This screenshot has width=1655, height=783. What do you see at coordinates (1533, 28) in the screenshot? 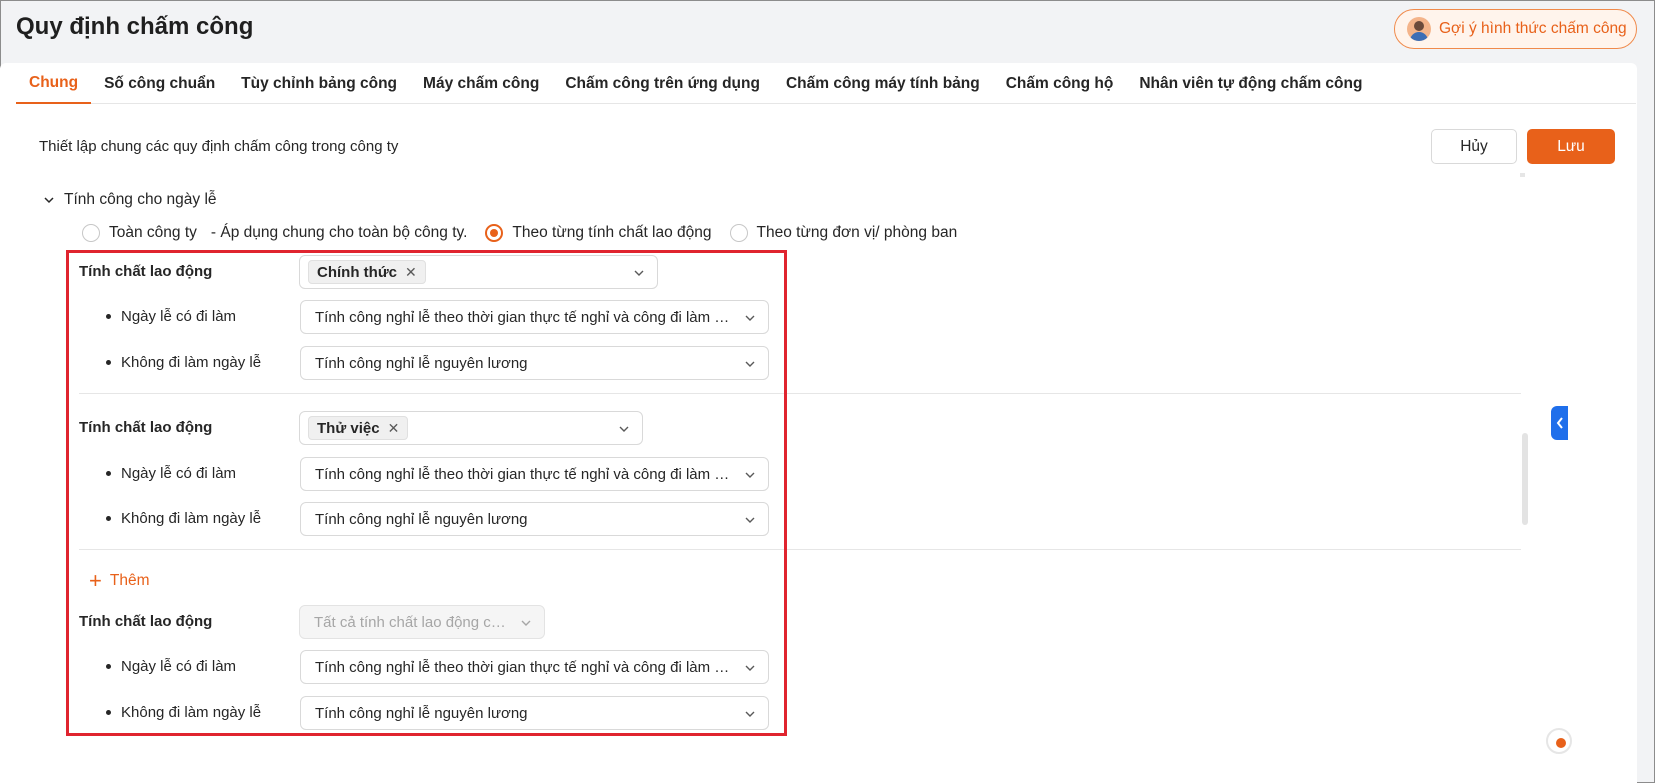
I see `suggest-attendance-label: Gợi ý hình thức chấm công` at bounding box center [1533, 28].